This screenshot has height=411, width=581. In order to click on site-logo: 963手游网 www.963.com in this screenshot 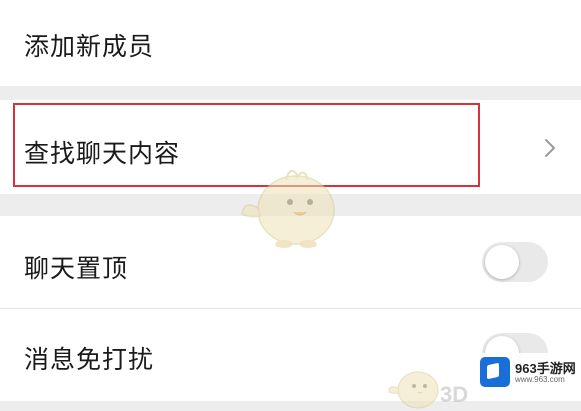, I will do `click(528, 372)`.